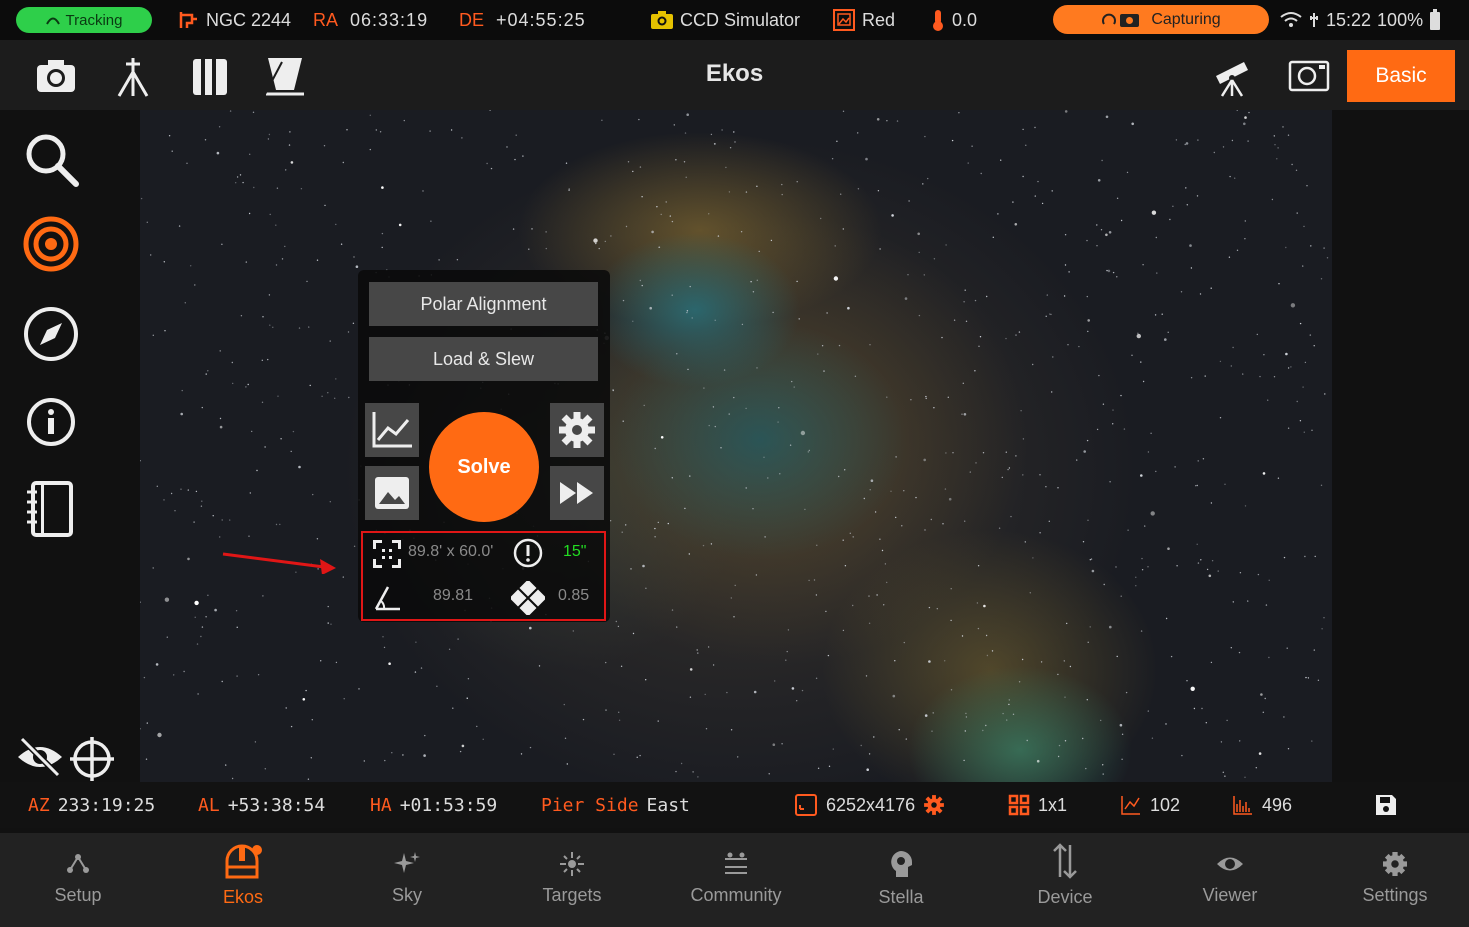  What do you see at coordinates (51, 422) in the screenshot?
I see `info-icon` at bounding box center [51, 422].